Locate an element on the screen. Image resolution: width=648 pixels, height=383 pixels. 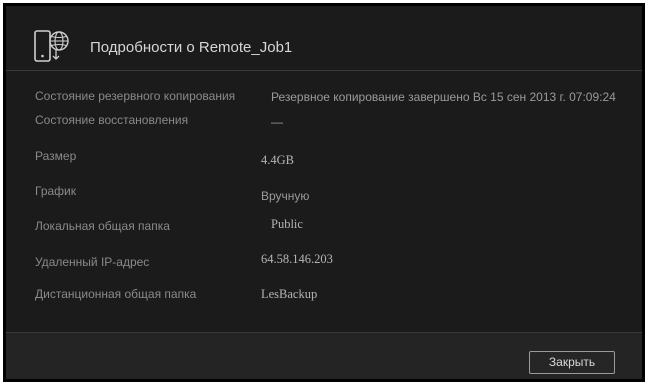
local-share-label: Локальная общая папка is located at coordinates (102, 226).